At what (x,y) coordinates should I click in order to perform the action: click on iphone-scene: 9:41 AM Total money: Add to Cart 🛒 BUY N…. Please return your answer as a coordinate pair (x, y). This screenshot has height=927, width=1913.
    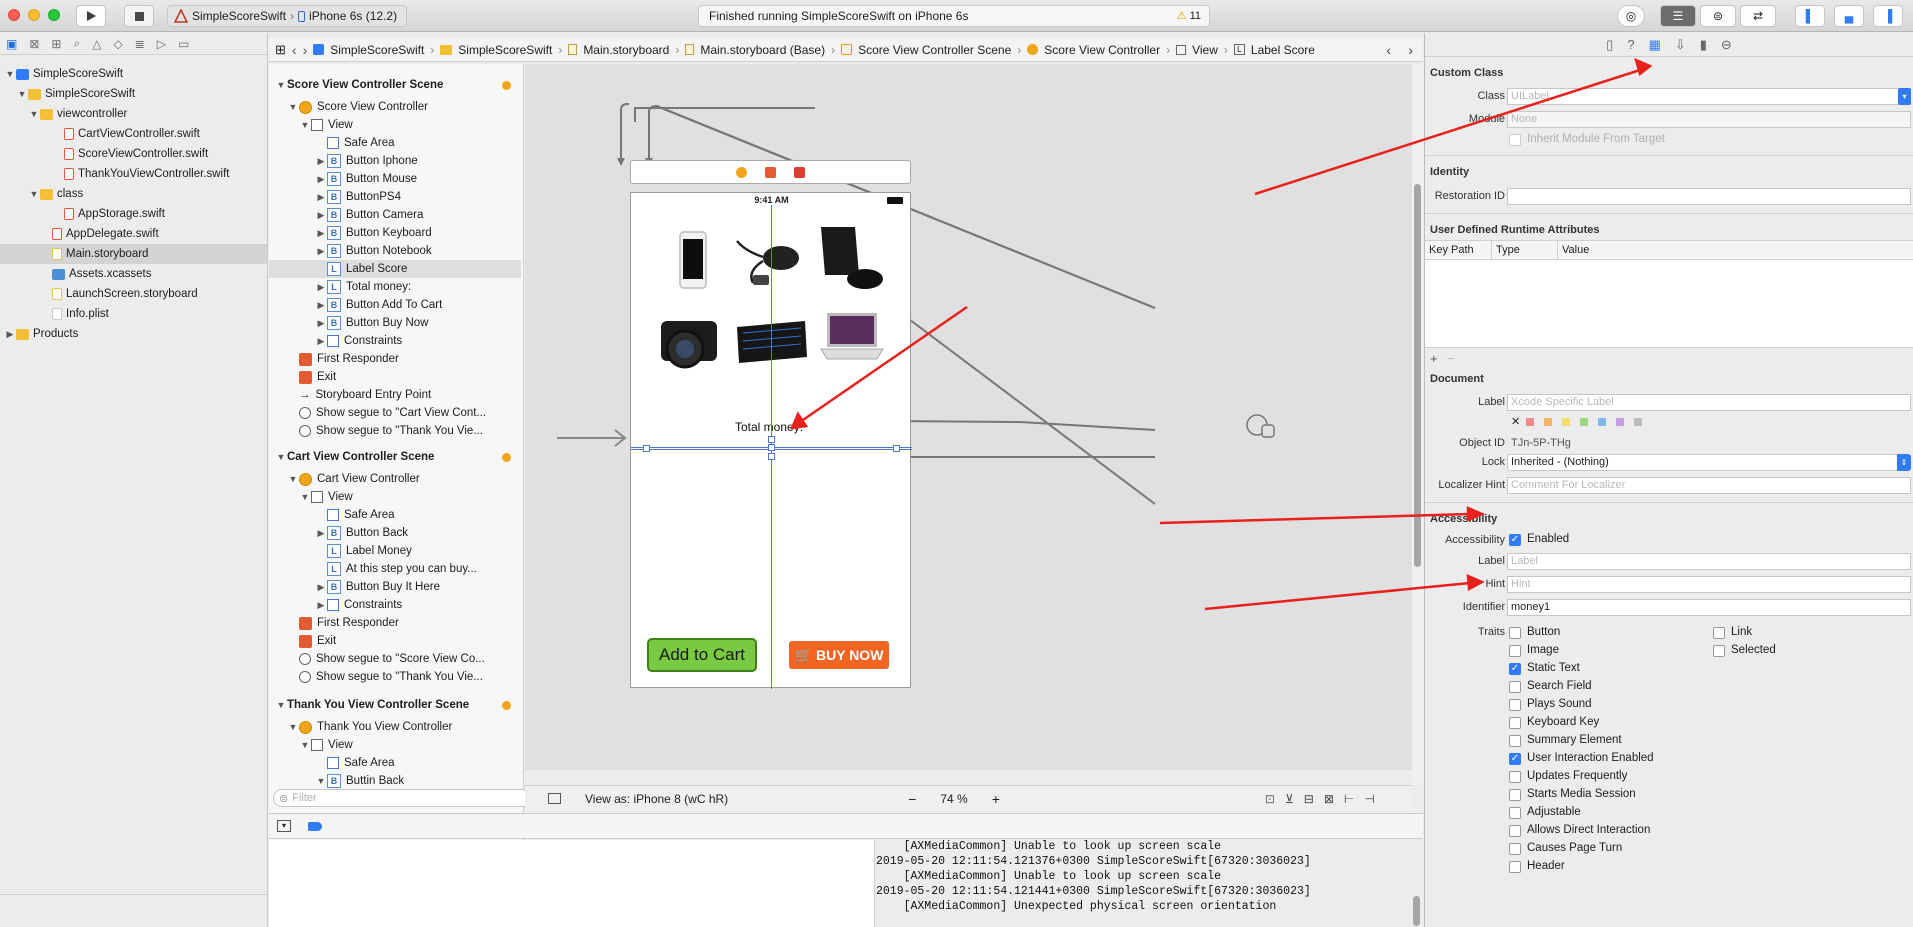
    Looking at the image, I should click on (771, 440).